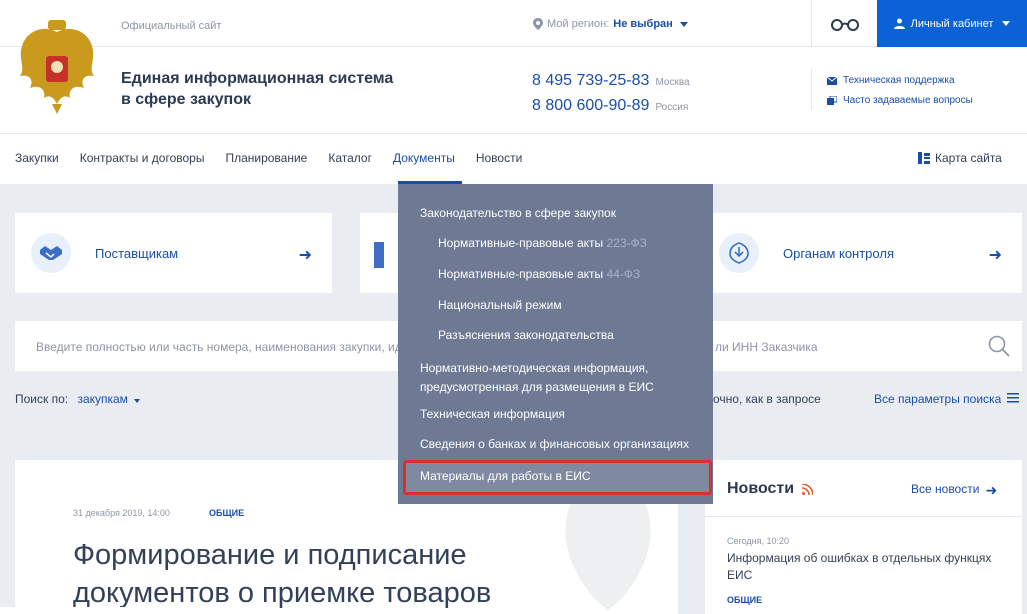  I want to click on phone-number: 8 495 739-25-83, so click(591, 80).